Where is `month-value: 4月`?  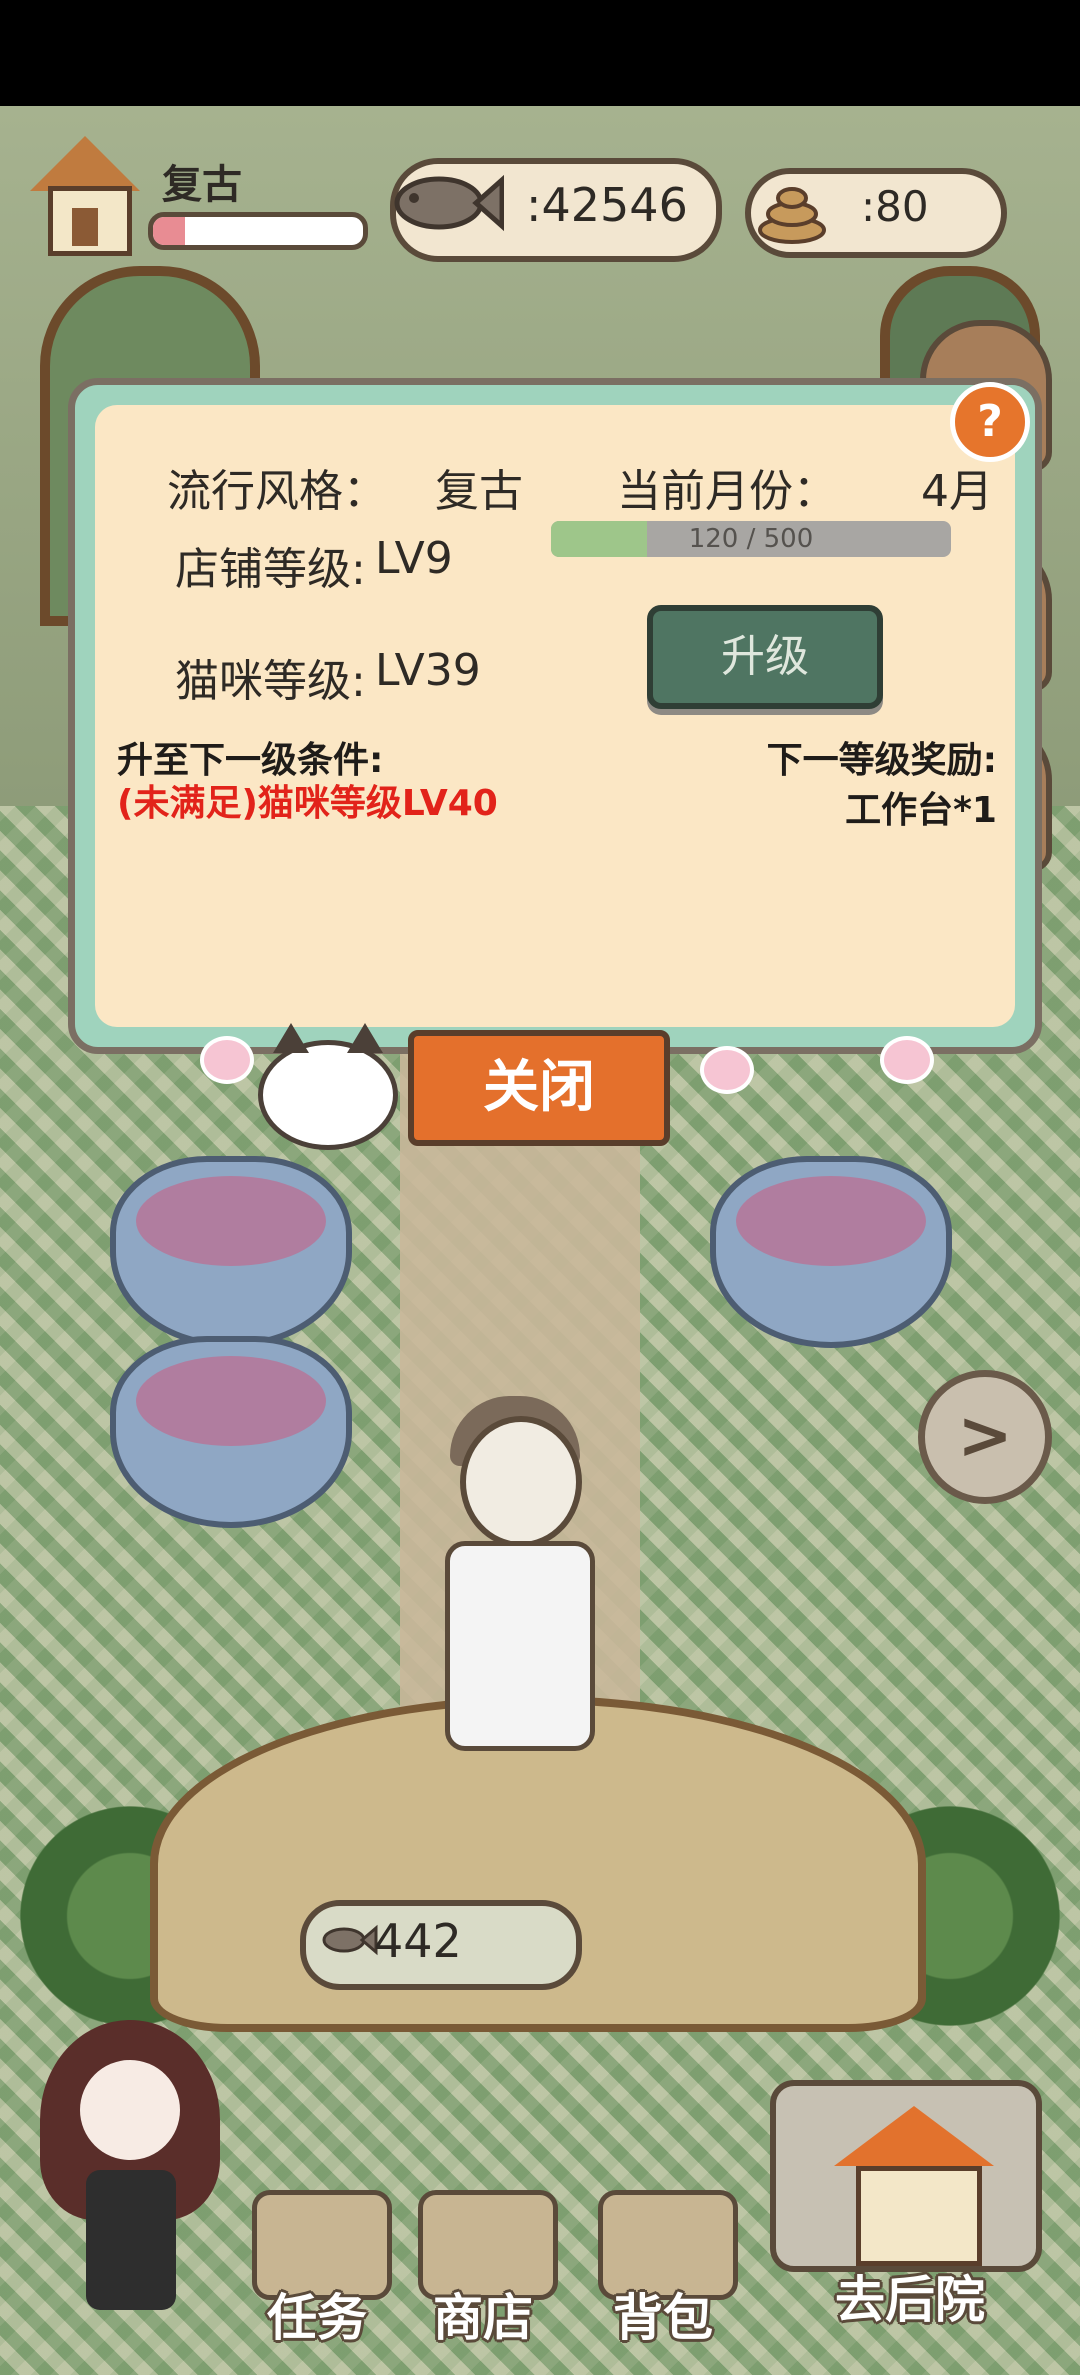 month-value: 4月 is located at coordinates (957, 491).